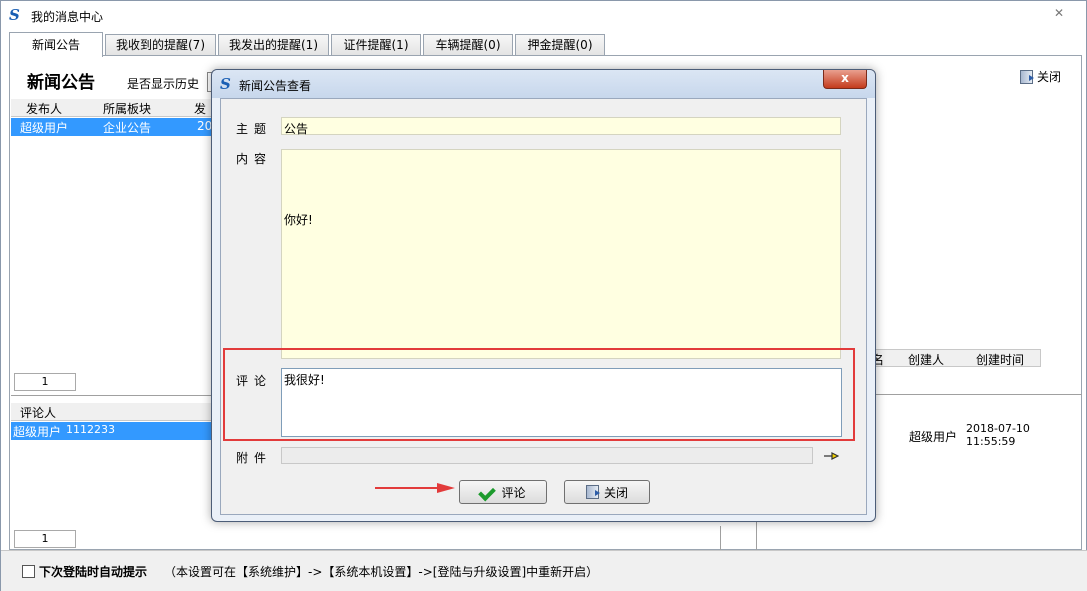 This screenshot has height=591, width=1087. I want to click on tab-deposit-reminders: 押金提醒(0), so click(560, 45).